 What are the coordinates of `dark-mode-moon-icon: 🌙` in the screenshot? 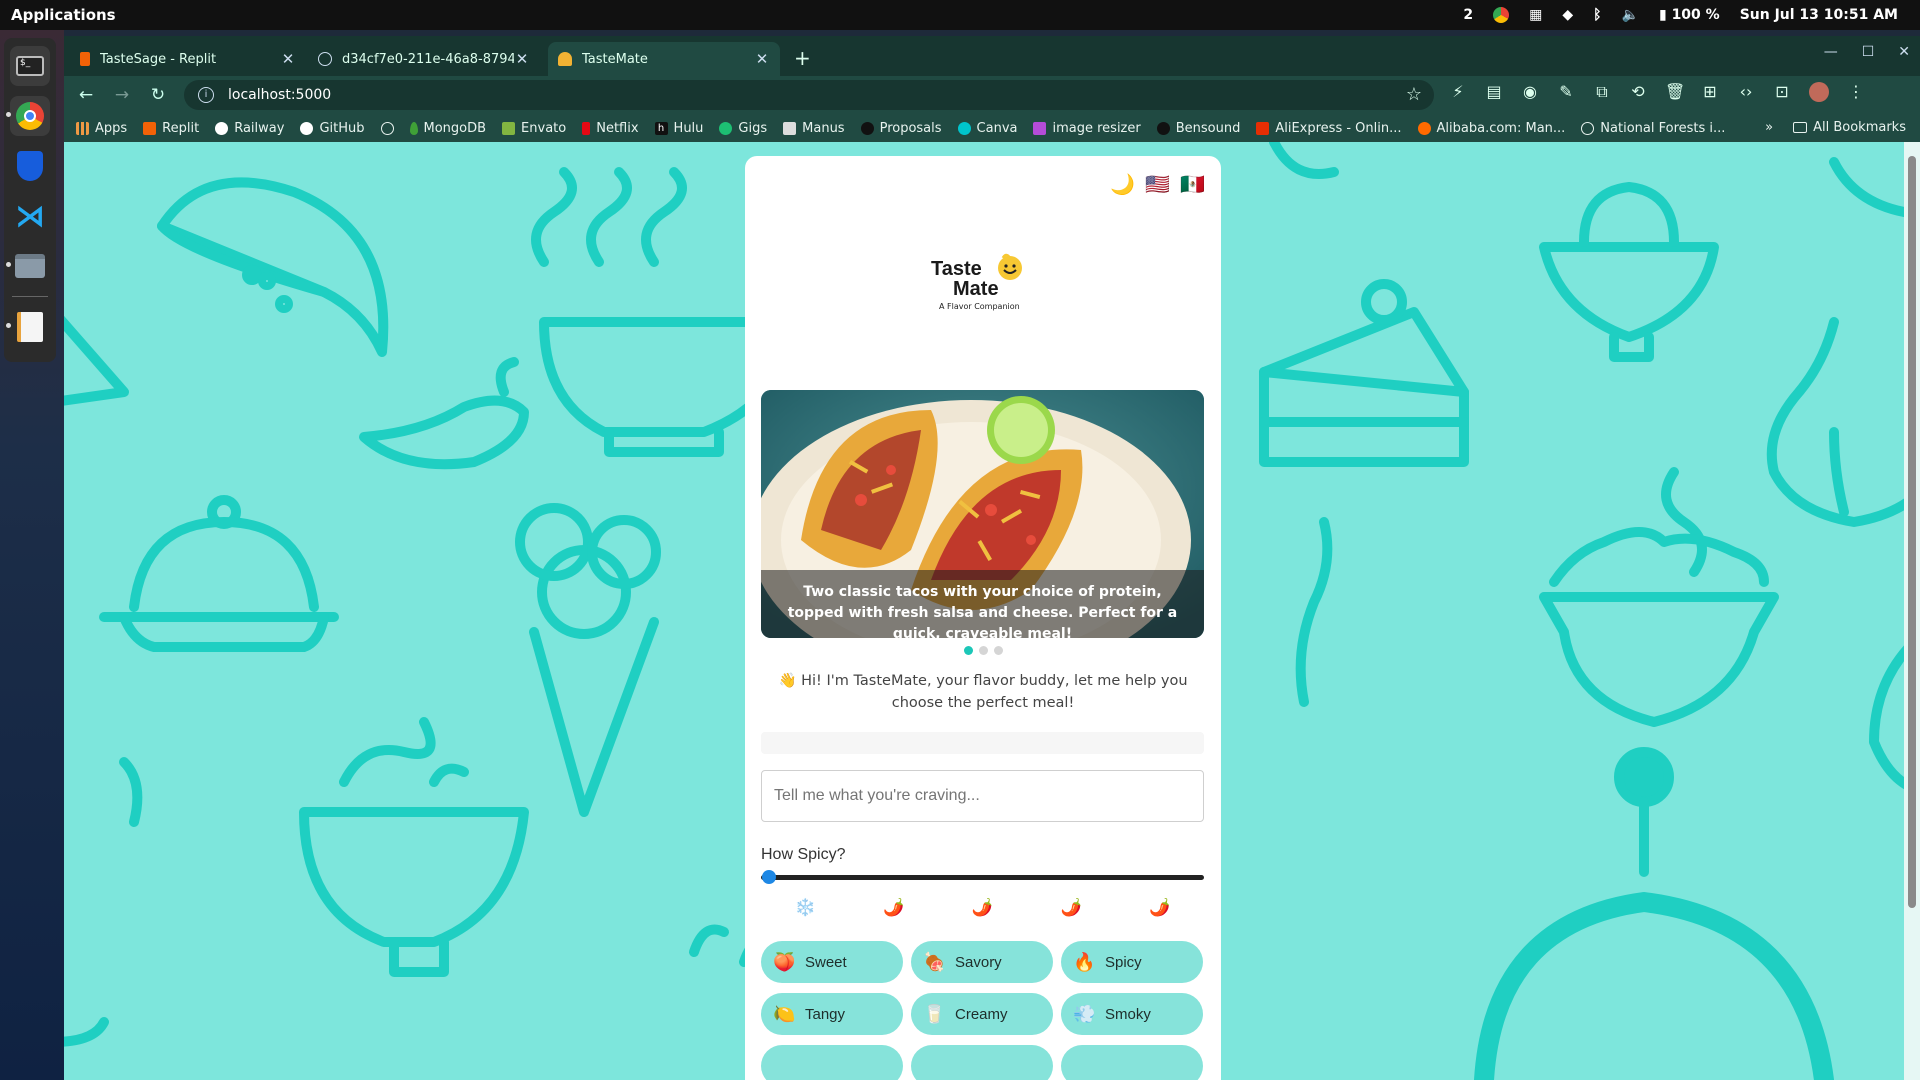 It's located at (1122, 184).